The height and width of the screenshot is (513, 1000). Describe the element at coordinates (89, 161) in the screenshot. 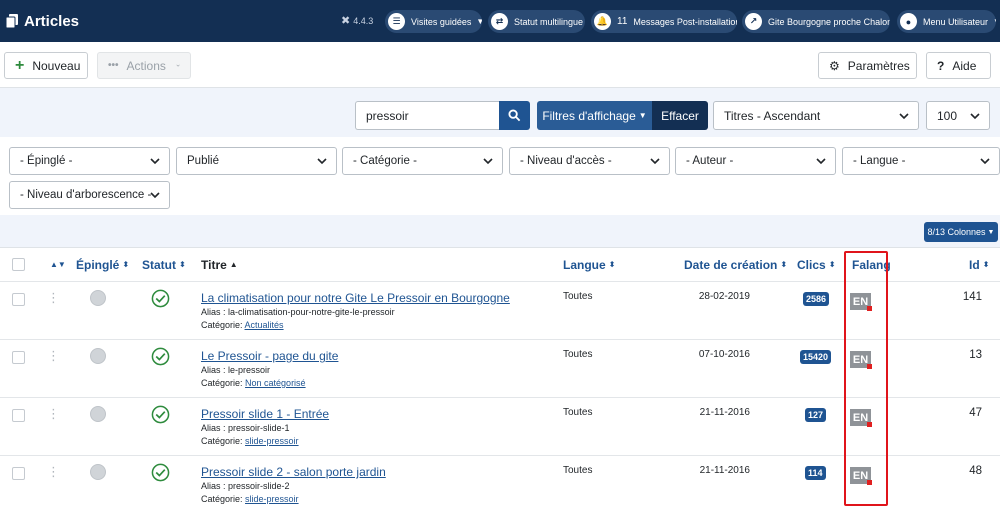

I see `featured-filter: - Épinglé -` at that location.